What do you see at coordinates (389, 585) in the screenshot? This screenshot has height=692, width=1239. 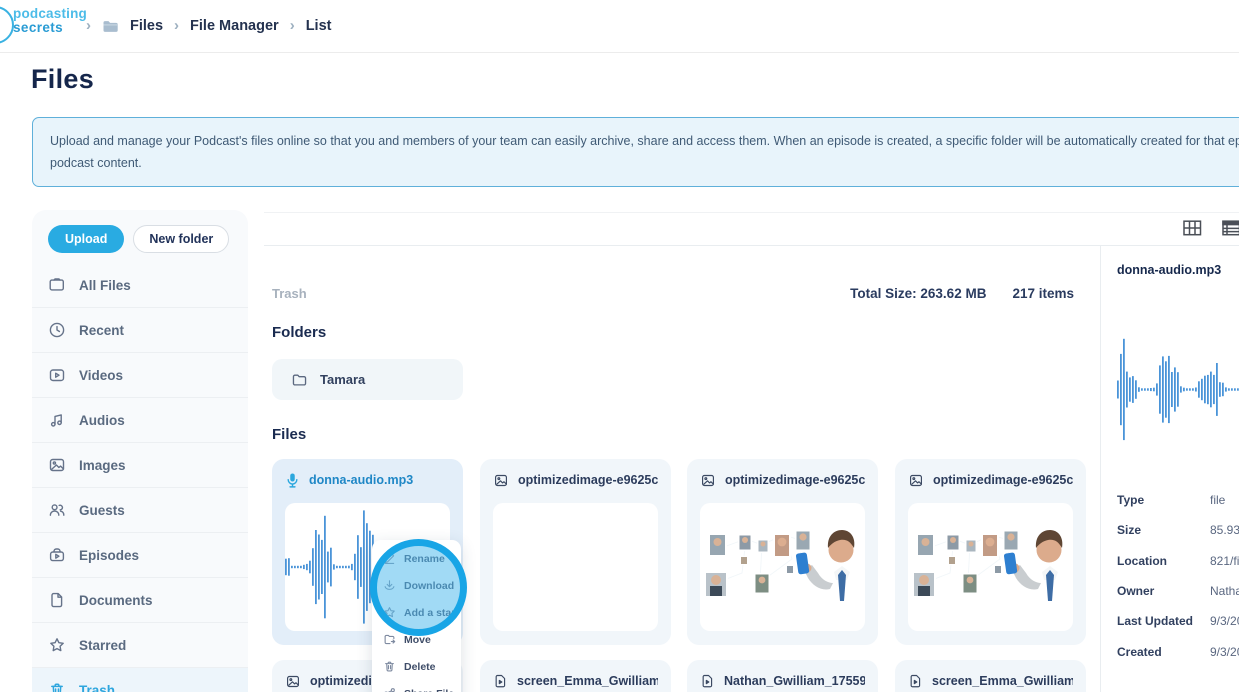 I see `download-icon` at bounding box center [389, 585].